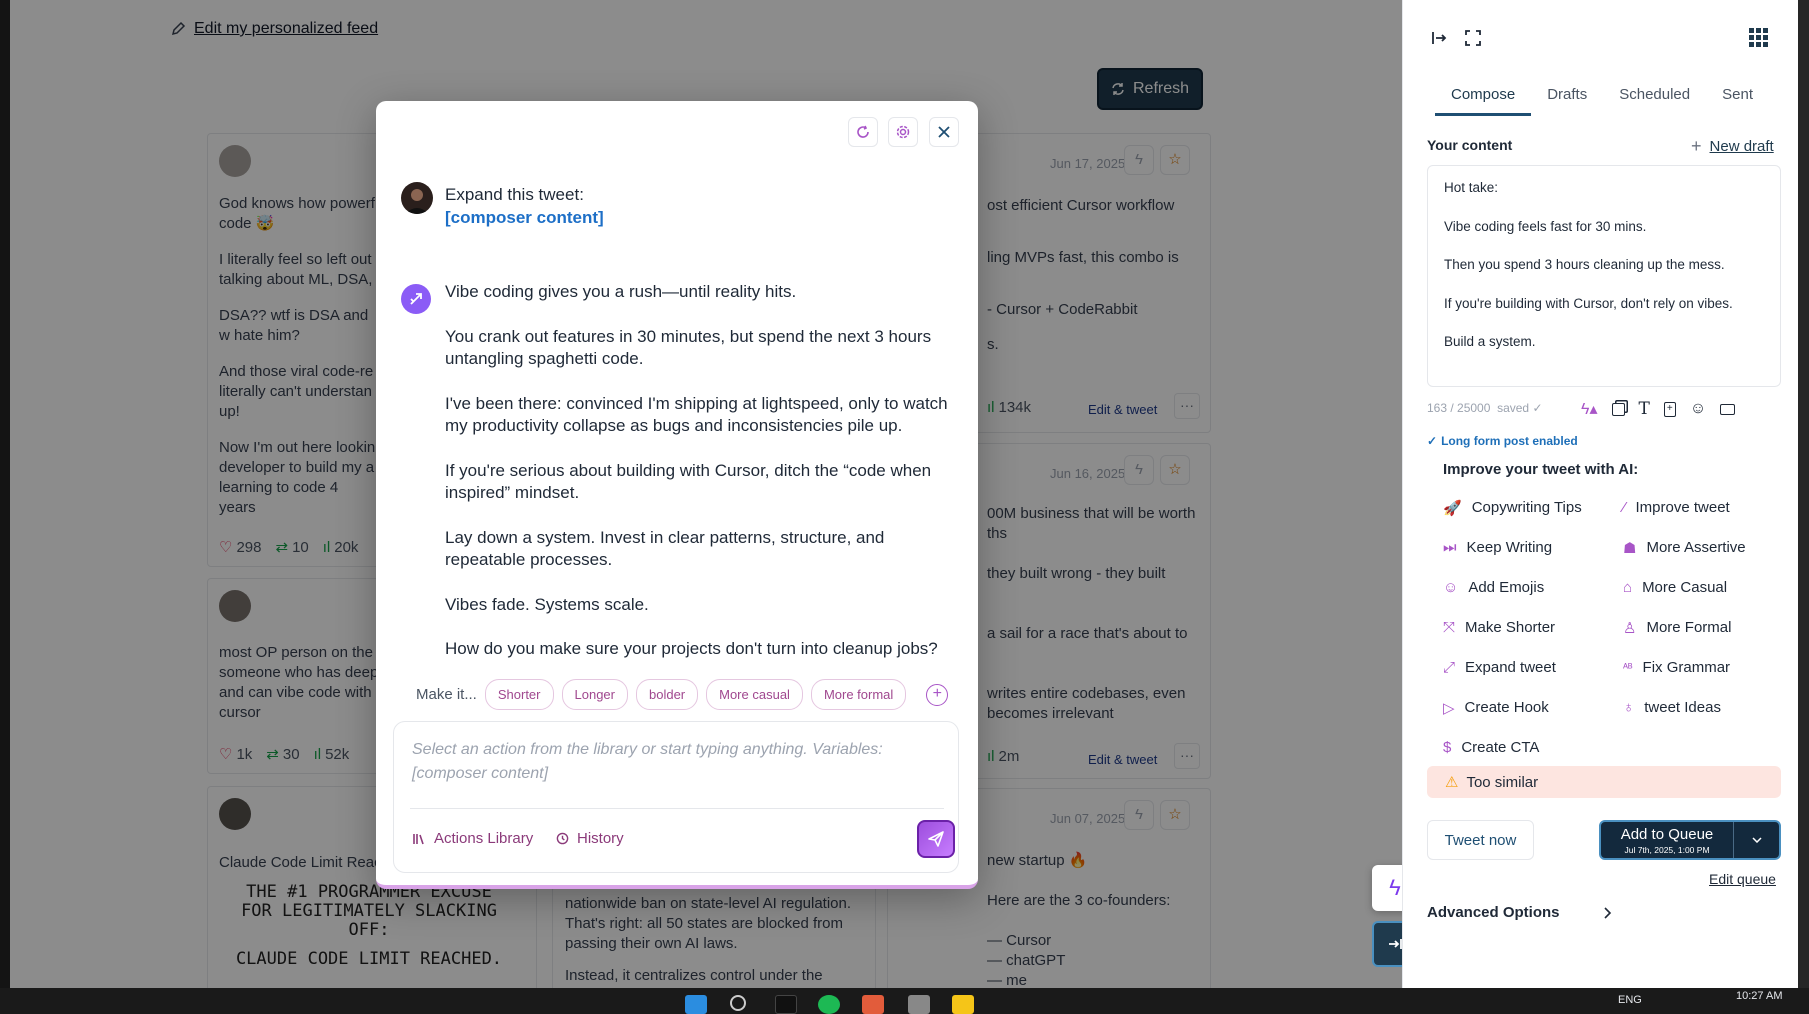  What do you see at coordinates (738, 1003) in the screenshot?
I see `search-icon` at bounding box center [738, 1003].